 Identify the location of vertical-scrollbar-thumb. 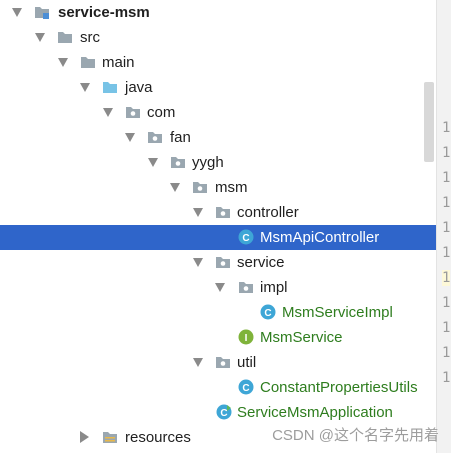
(429, 122).